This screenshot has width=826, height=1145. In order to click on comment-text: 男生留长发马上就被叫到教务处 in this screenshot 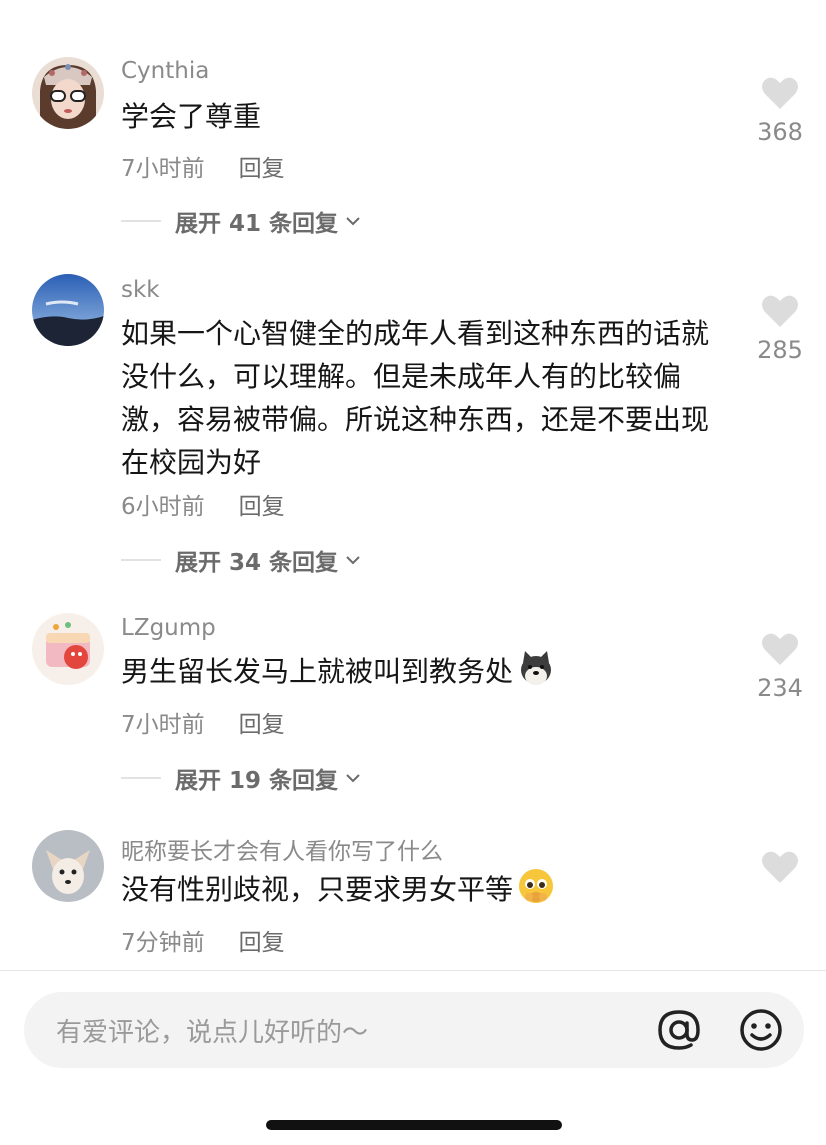, I will do `click(426, 671)`.